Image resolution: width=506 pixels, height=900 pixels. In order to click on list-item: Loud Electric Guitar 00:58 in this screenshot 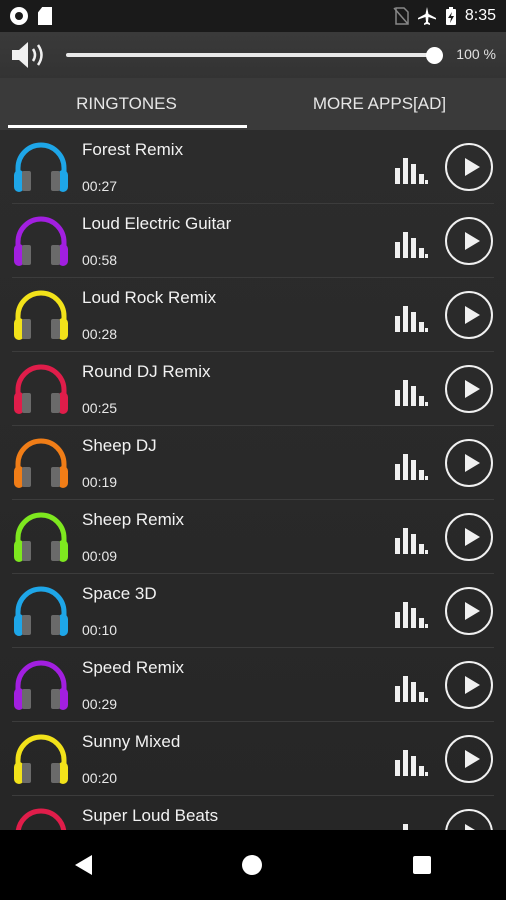, I will do `click(253, 241)`.